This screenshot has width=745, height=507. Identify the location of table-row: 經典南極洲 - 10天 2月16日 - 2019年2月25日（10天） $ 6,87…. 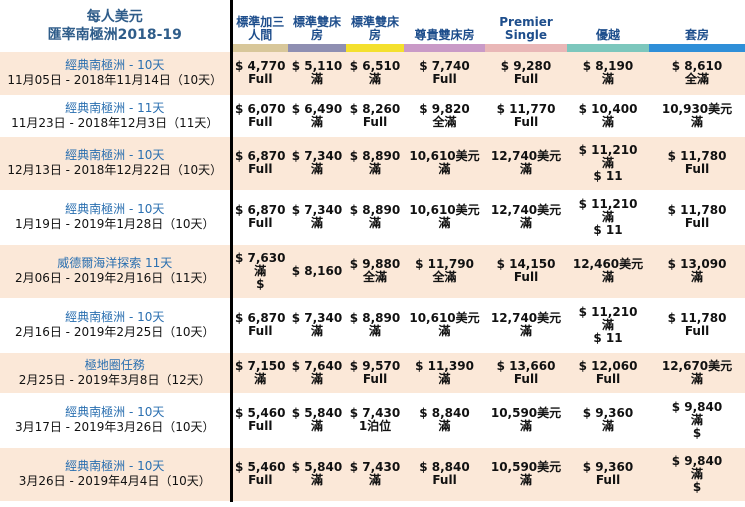
(372, 325).